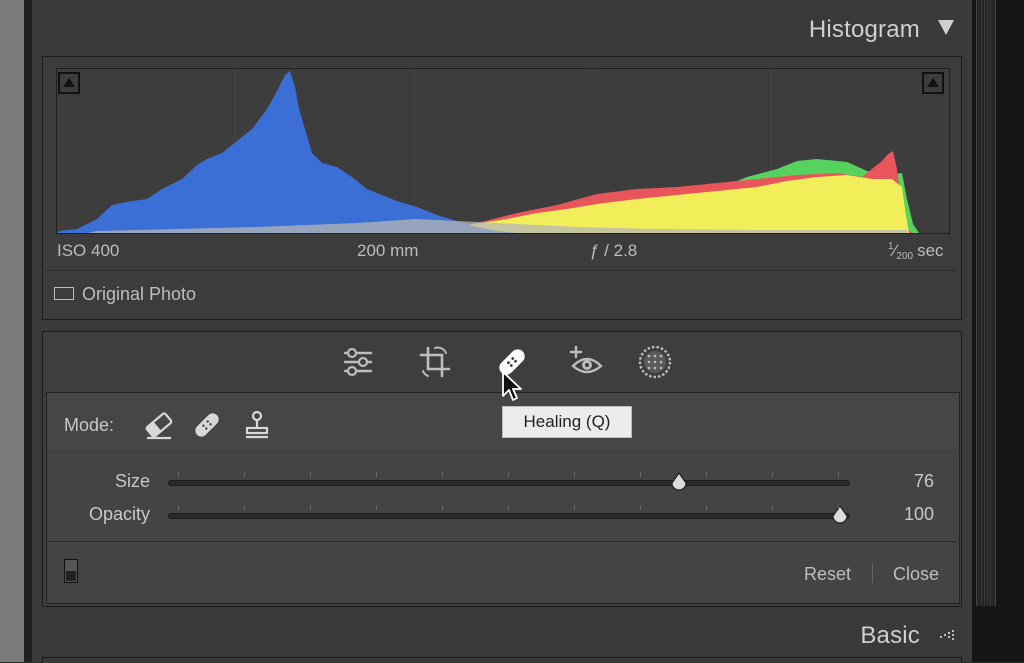  What do you see at coordinates (904, 514) in the screenshot?
I see `opacity-value: 100` at bounding box center [904, 514].